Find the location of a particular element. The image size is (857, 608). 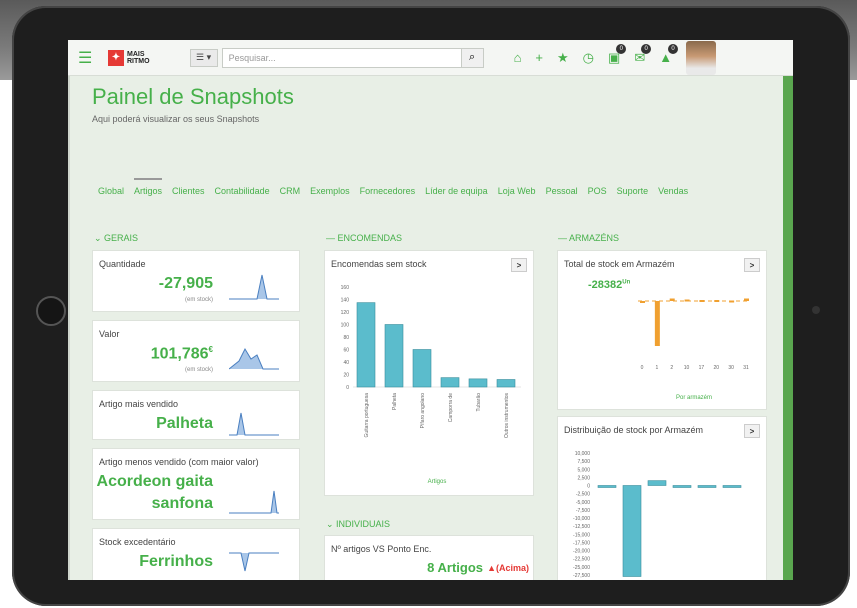

x-tick-label: Tubarão is located at coordinates (479, 402).